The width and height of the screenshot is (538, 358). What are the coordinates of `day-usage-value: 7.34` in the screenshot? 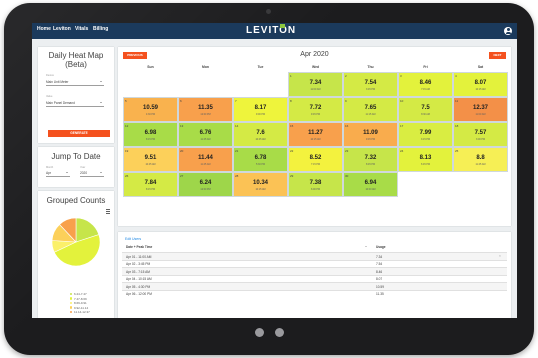 It's located at (315, 83).